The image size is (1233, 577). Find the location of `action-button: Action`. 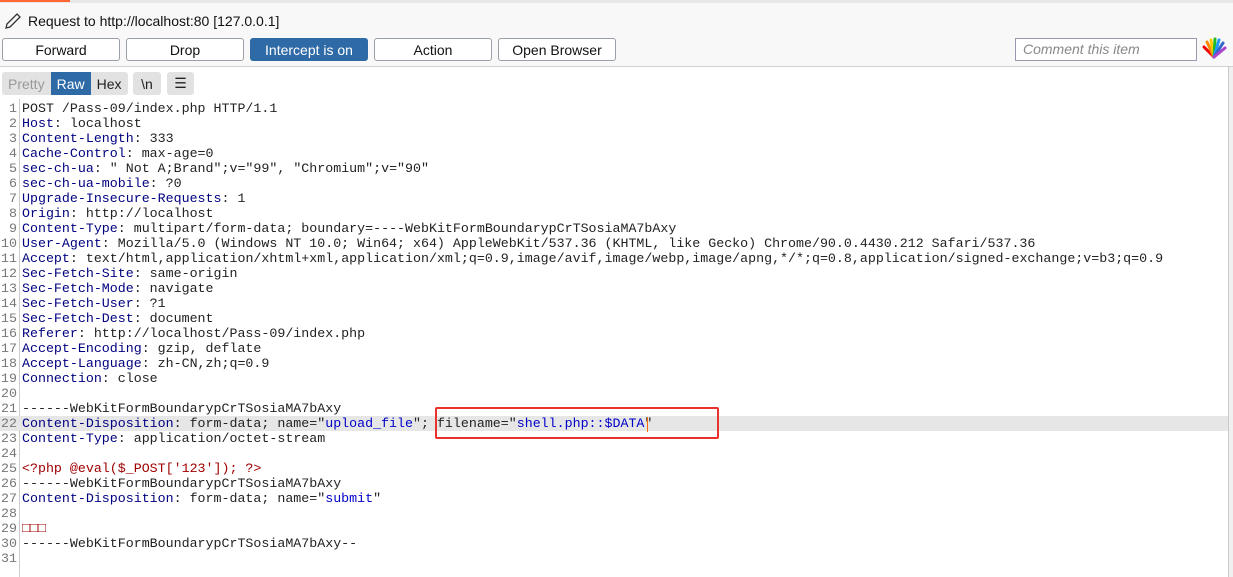

action-button: Action is located at coordinates (433, 49).